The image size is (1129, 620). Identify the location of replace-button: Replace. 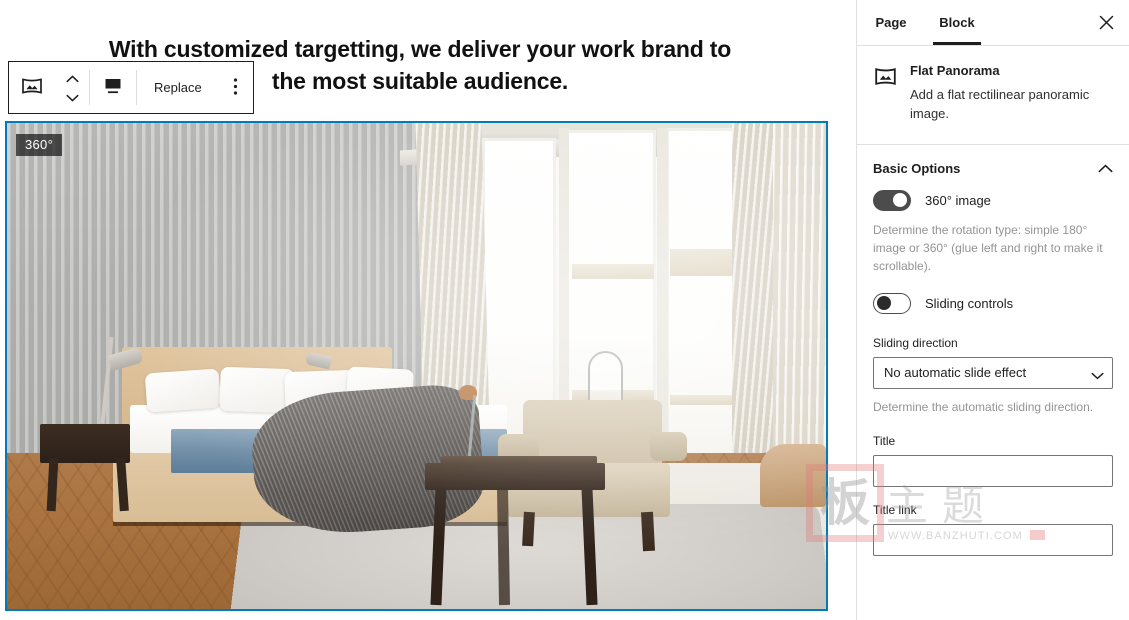
(178, 87).